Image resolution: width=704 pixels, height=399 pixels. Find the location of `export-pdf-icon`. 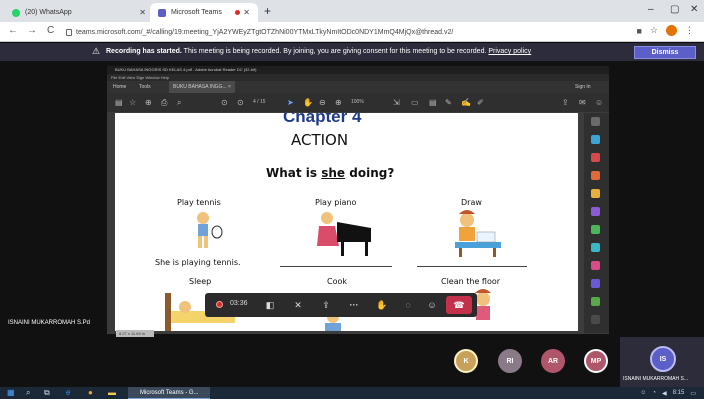

export-pdf-icon is located at coordinates (595, 139).